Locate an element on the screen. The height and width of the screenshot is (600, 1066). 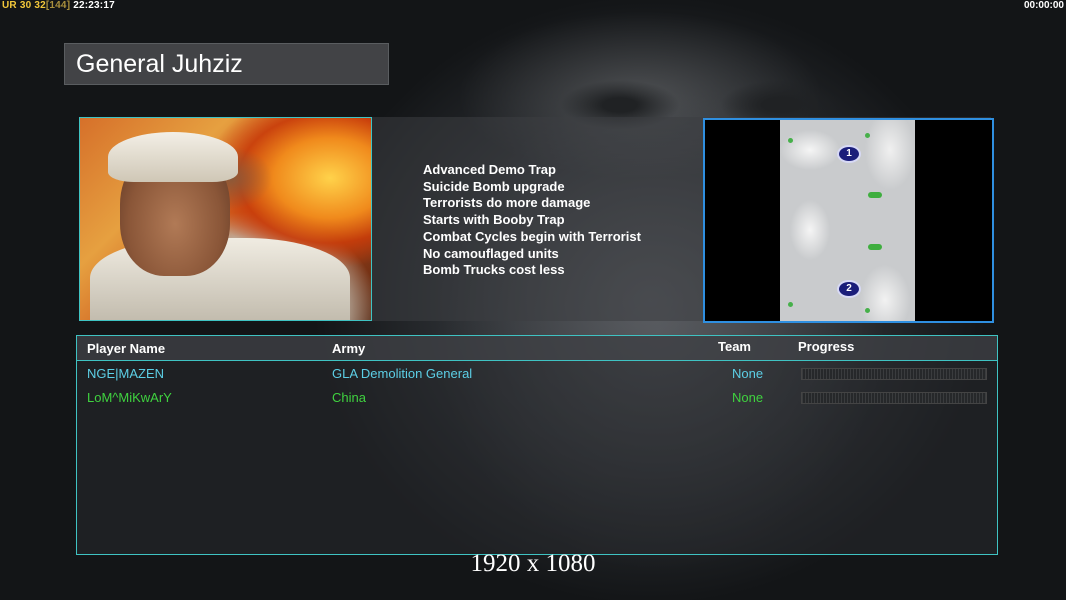
player-row: NGE|MAZEN GLA Demolition General None is located at coordinates (537, 374).